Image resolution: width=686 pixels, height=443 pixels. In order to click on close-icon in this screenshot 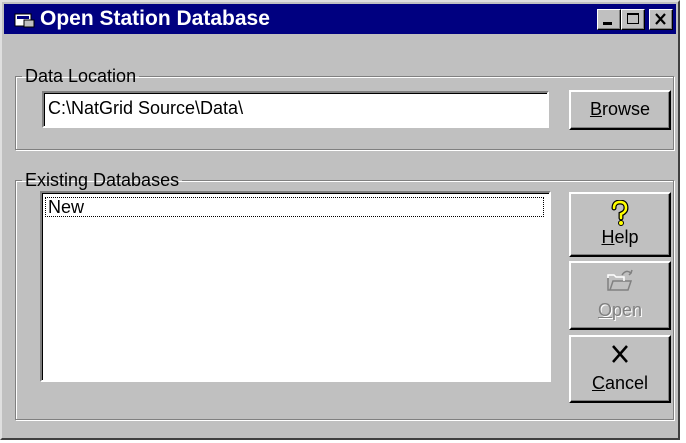, I will do `click(660, 19)`.